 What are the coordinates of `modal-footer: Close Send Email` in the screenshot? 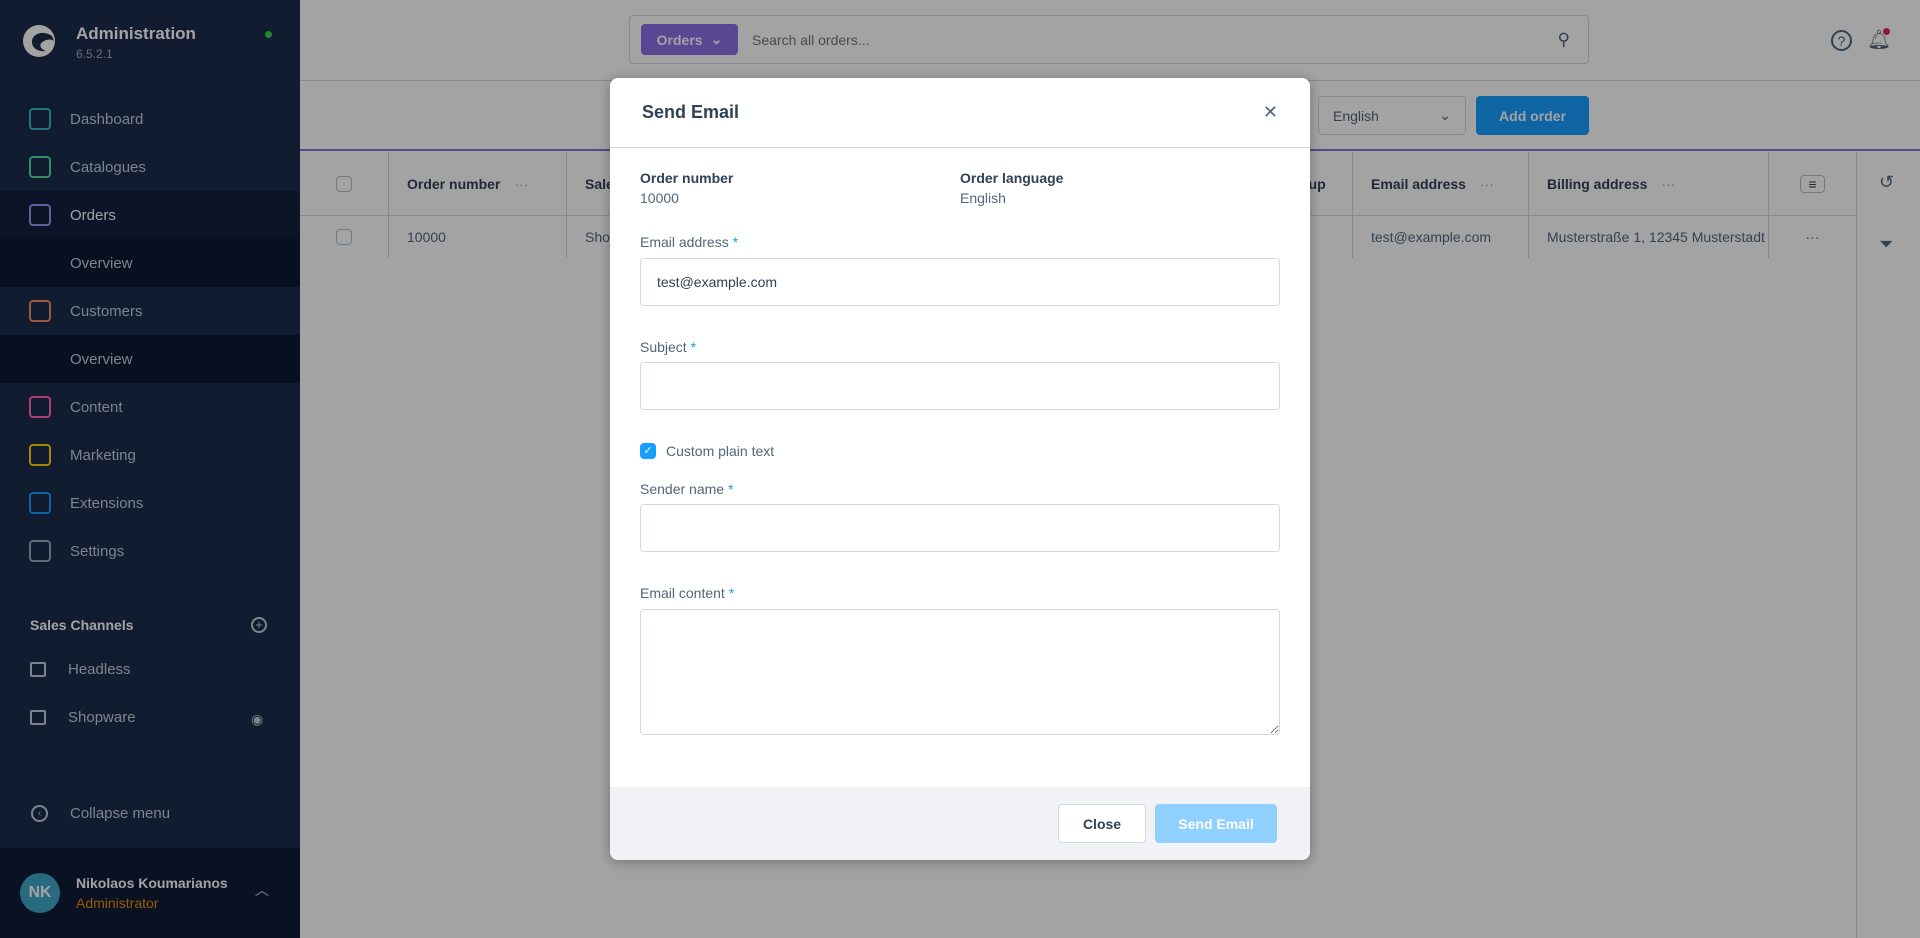 It's located at (960, 823).